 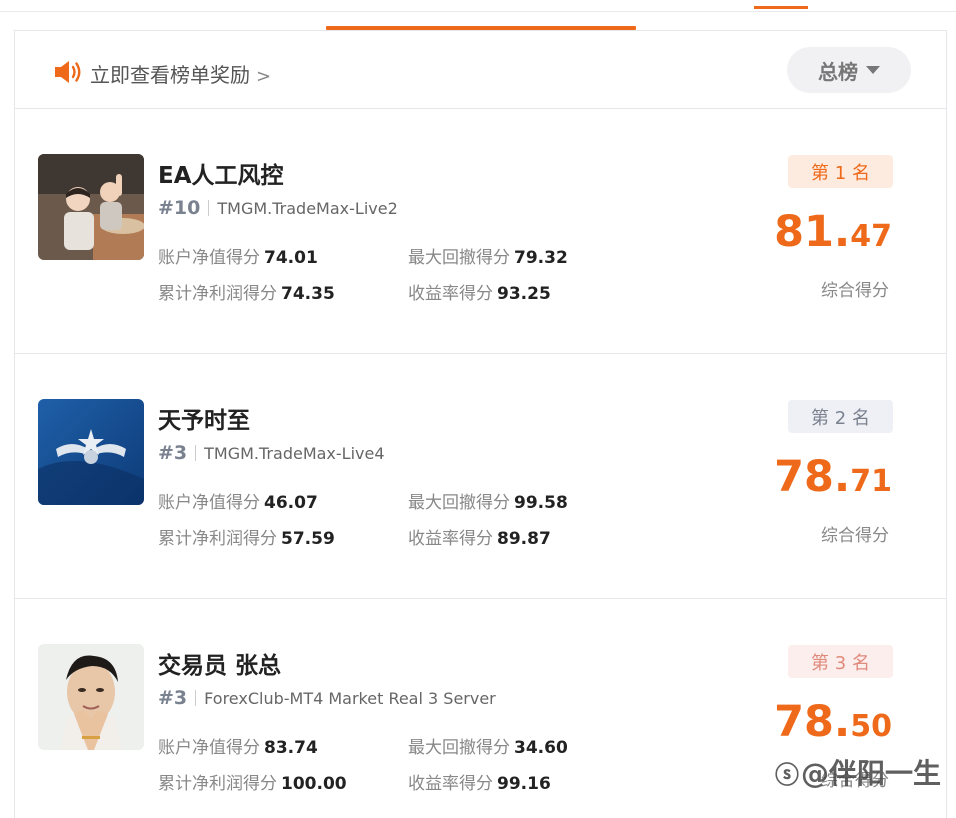 I want to click on stat-drawdown: 最大回撤得分 79.32, so click(x=488, y=255).